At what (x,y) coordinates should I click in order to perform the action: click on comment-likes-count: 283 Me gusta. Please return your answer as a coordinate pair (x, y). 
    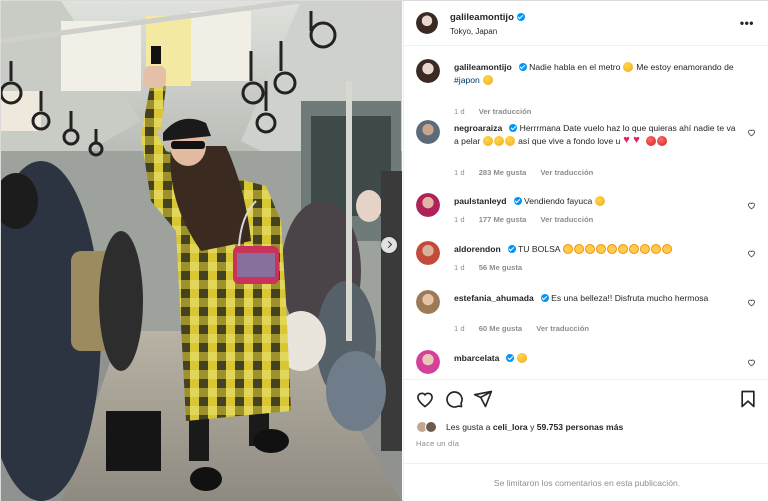
    Looking at the image, I should click on (503, 172).